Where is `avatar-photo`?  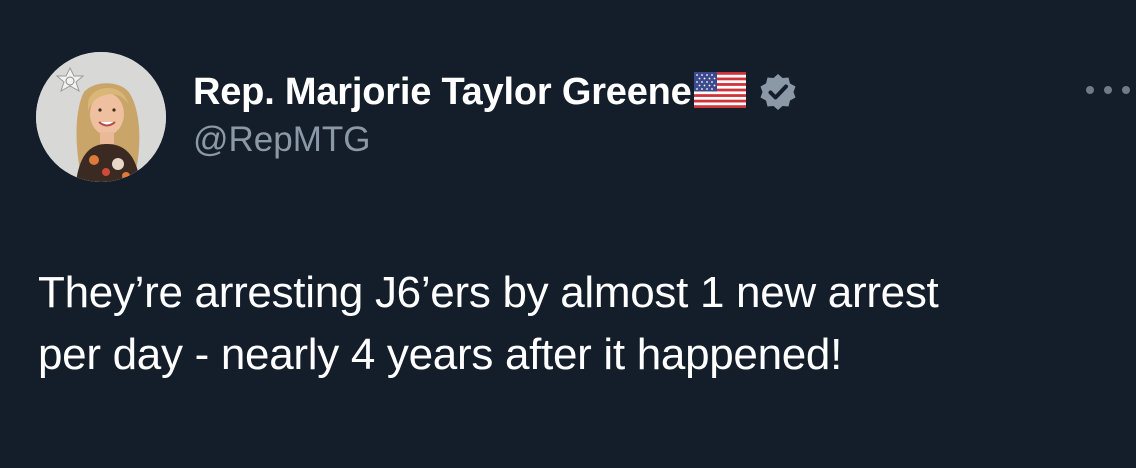 avatar-photo is located at coordinates (101, 117).